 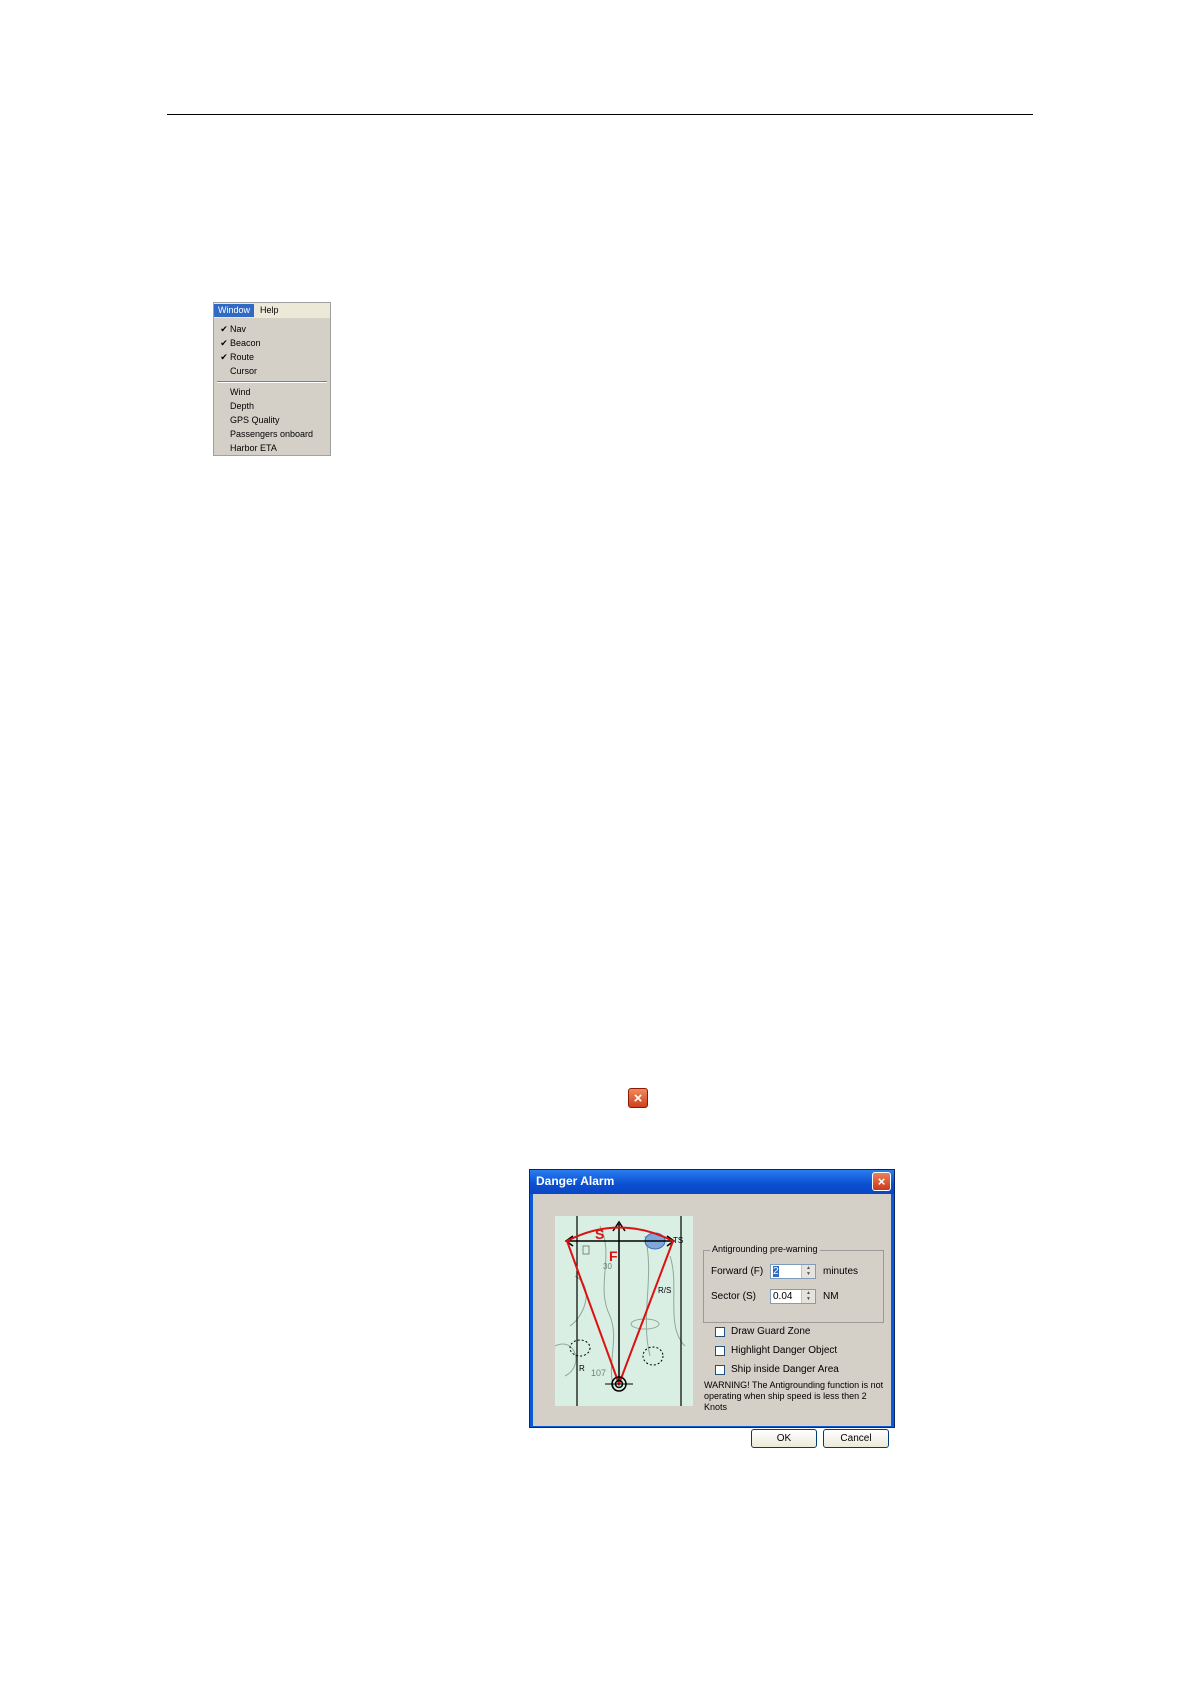 What do you see at coordinates (805, 1332) in the screenshot?
I see `draw-guard-zone-checkbox: Draw Guard Zone` at bounding box center [805, 1332].